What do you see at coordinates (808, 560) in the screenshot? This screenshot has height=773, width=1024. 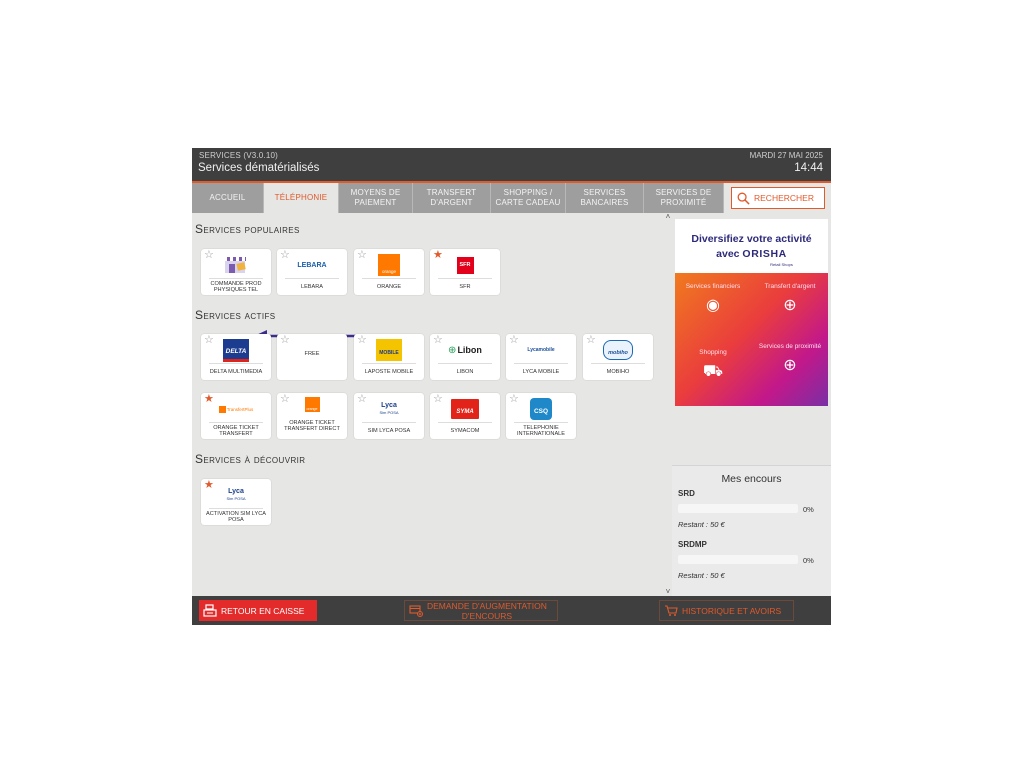 I see `encours-srdmp-percent: 0%` at bounding box center [808, 560].